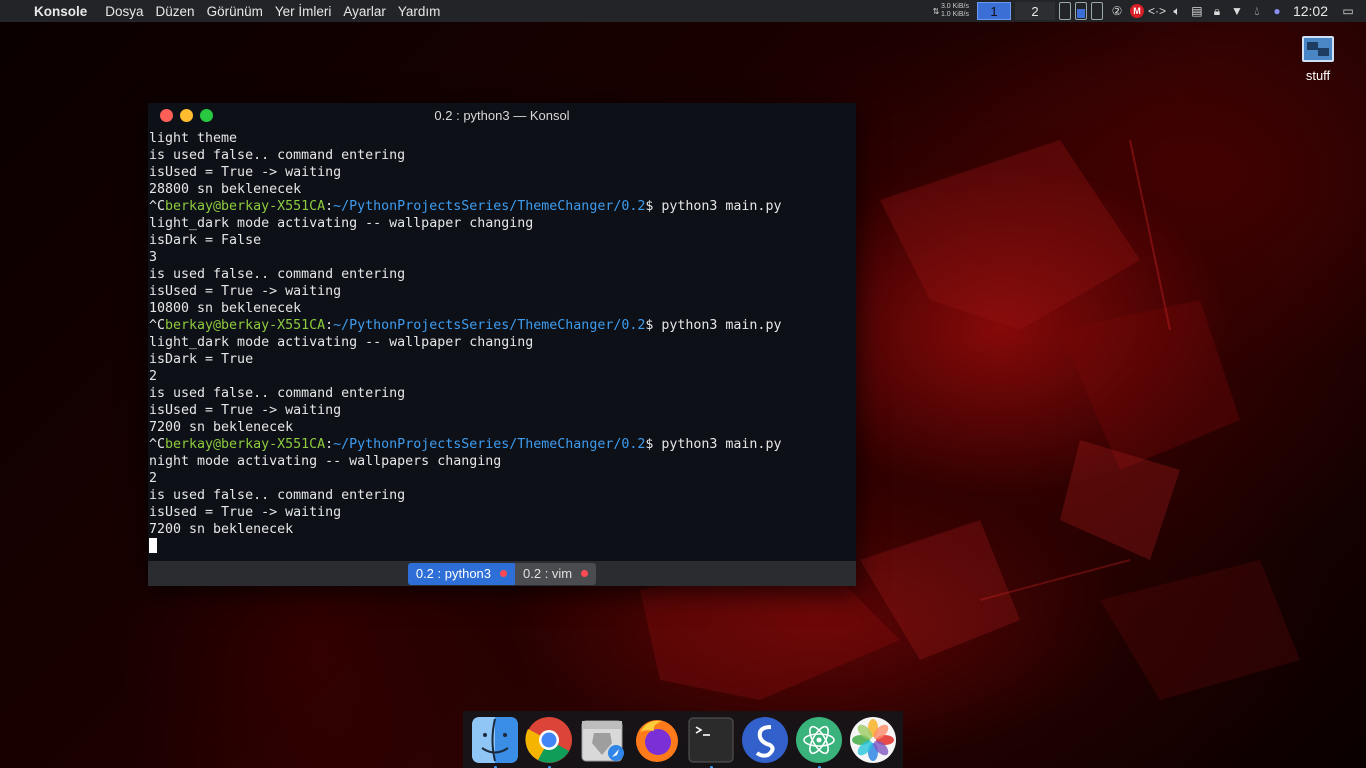 The image size is (1366, 768). I want to click on desktop-folder-stuff: stuff, so click(1318, 59).